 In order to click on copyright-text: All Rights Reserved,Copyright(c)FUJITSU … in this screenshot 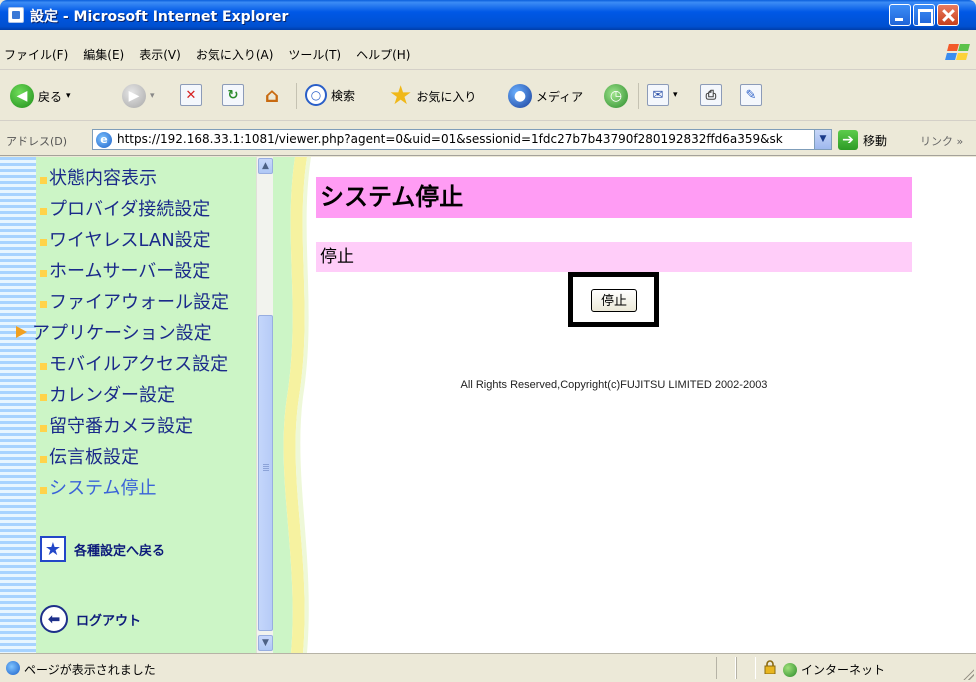, I will do `click(614, 385)`.